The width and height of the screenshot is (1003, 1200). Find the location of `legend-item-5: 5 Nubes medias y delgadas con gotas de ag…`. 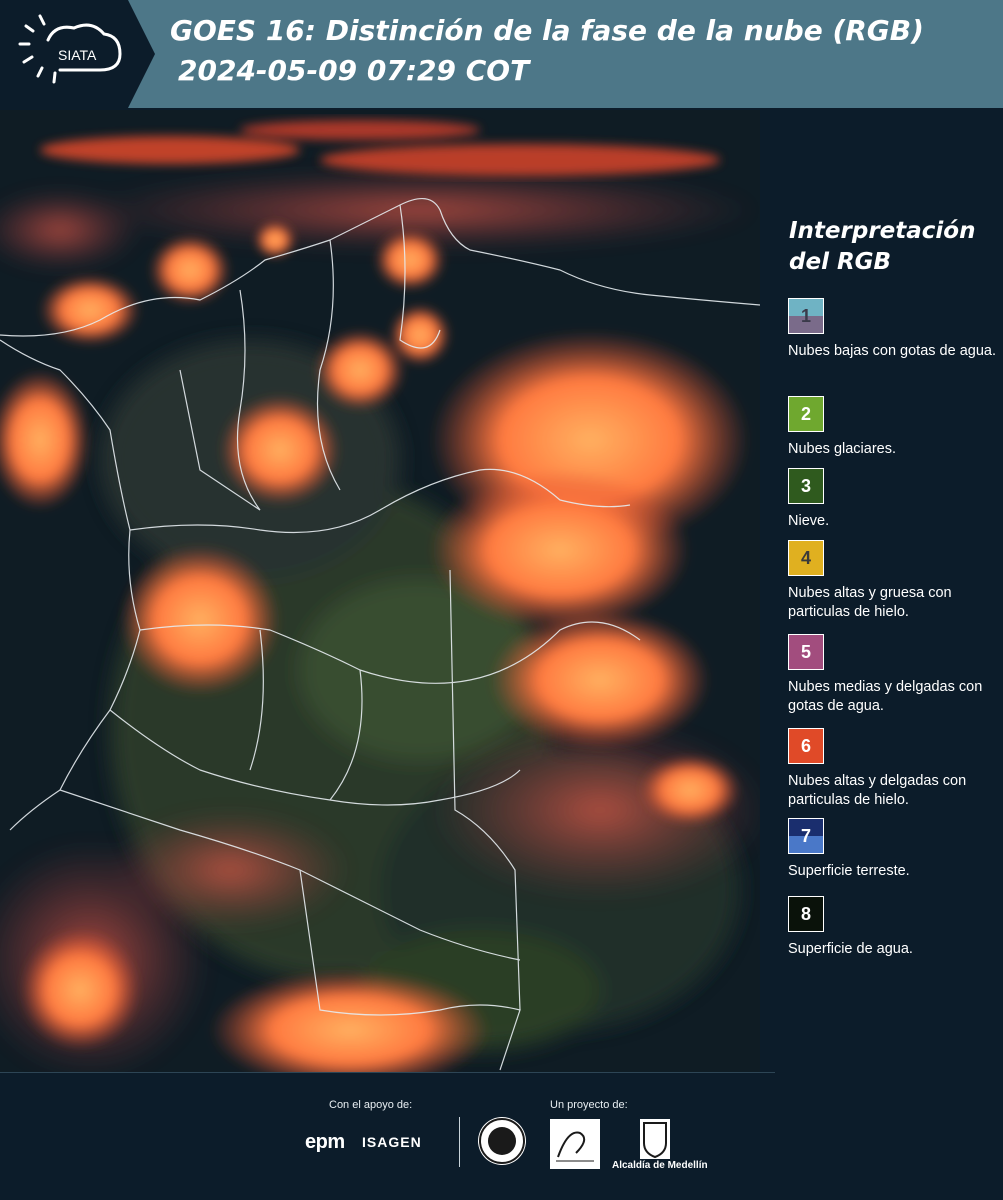

legend-item-5: 5 Nubes medias y delgadas con gotas de ag… is located at coordinates (893, 675).